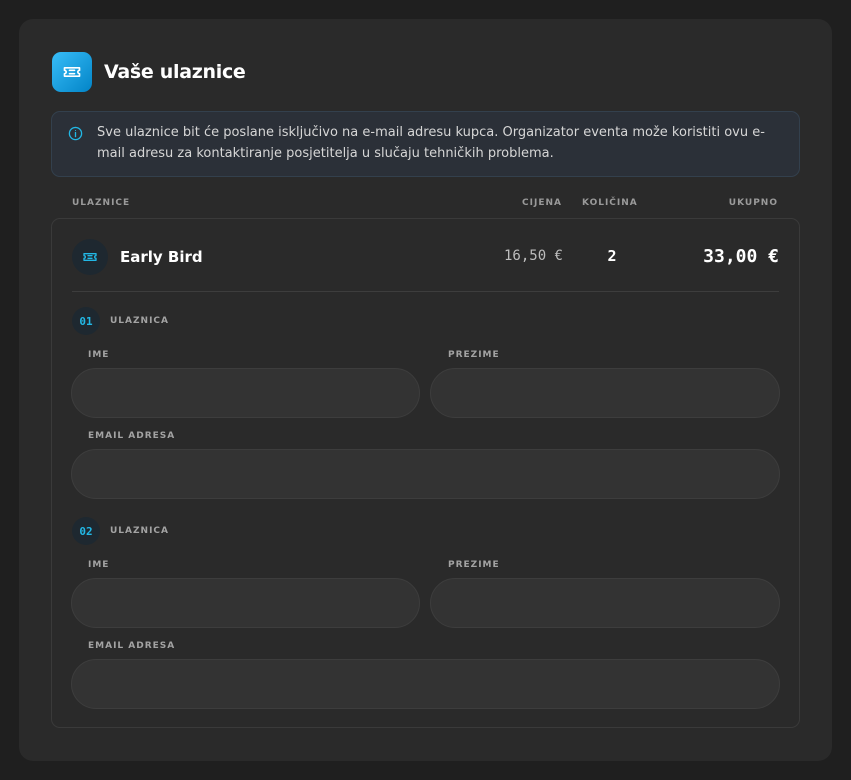  I want to click on ticket-total: 33,00 €, so click(741, 256).